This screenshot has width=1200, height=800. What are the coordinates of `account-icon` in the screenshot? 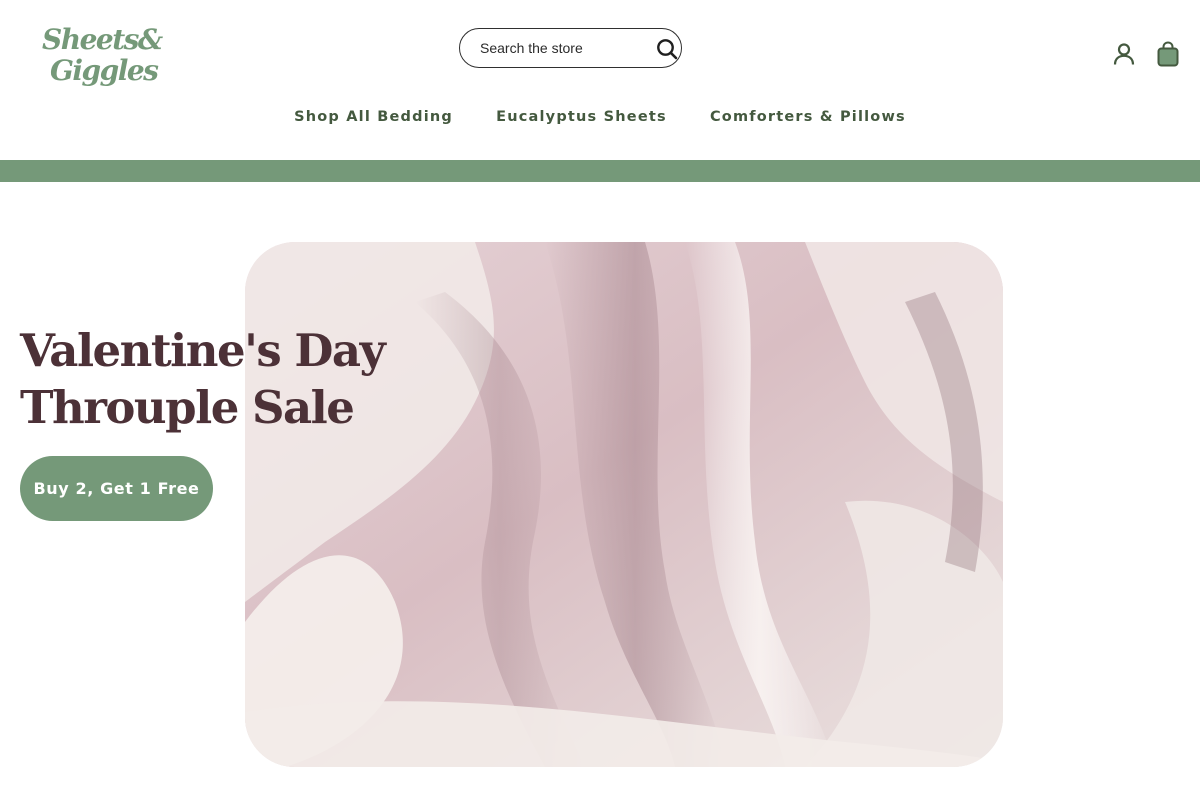 It's located at (1124, 54).